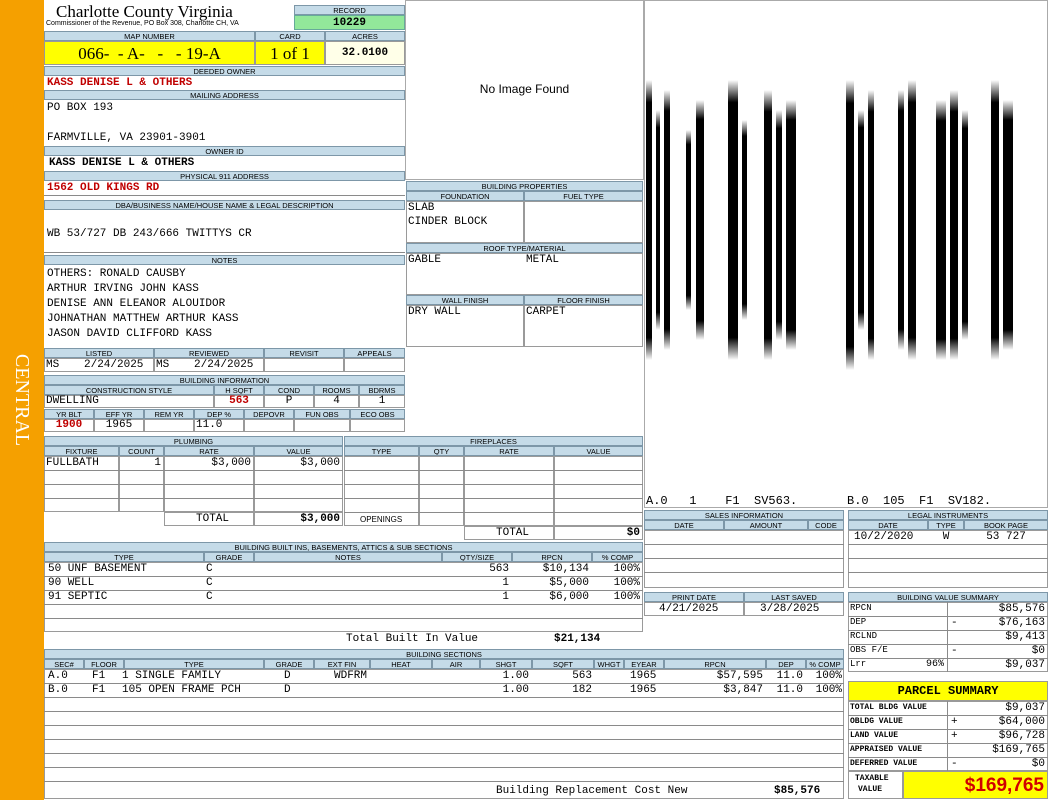 The image size is (1050, 800). I want to click on reviewed-date: 2/24/2025, so click(224, 365).